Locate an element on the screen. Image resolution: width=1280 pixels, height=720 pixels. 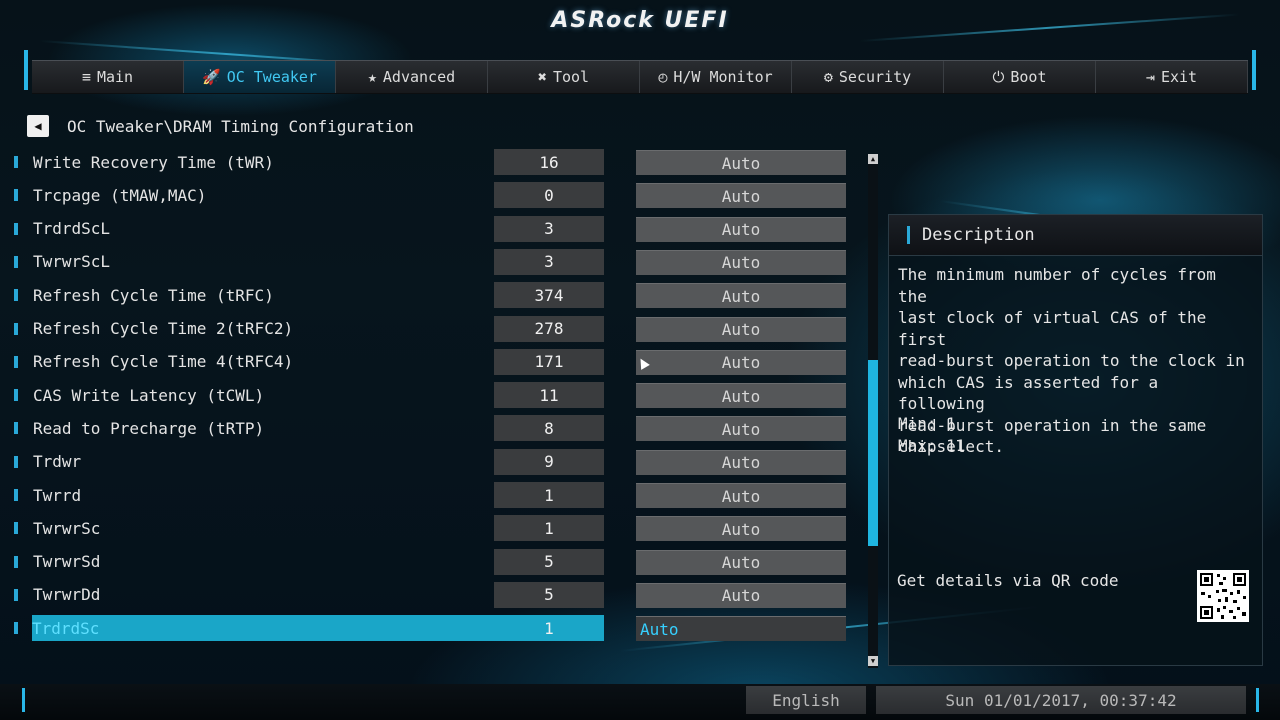
scroll-down-arrow-icon: ▼ is located at coordinates (873, 661).